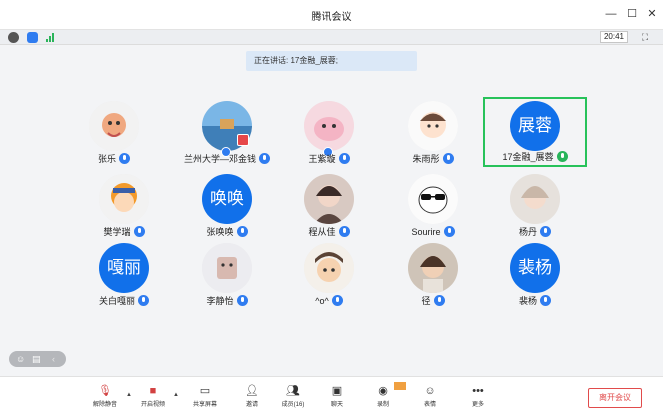 This screenshot has height=416, width=663. What do you see at coordinates (153, 391) in the screenshot?
I see `video-off-icon: ■` at bounding box center [153, 391].